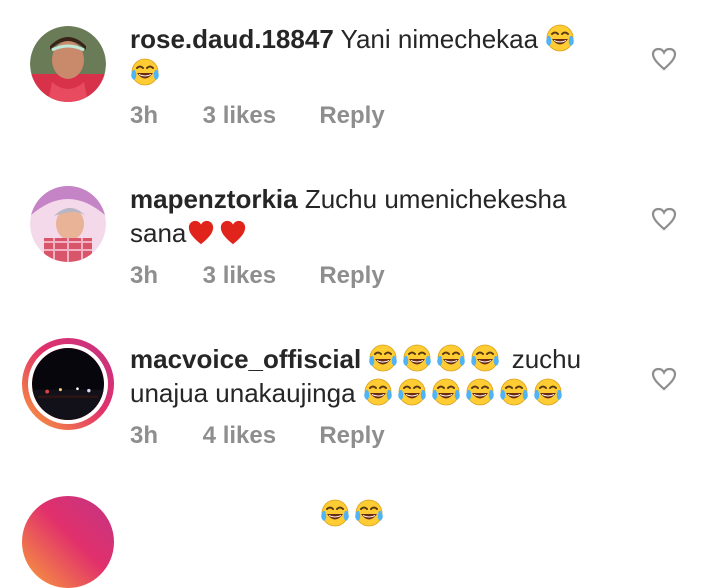 Image resolution: width=720 pixels, height=588 pixels. I want to click on comment-meta: 3h 4 likes Reply, so click(257, 436).